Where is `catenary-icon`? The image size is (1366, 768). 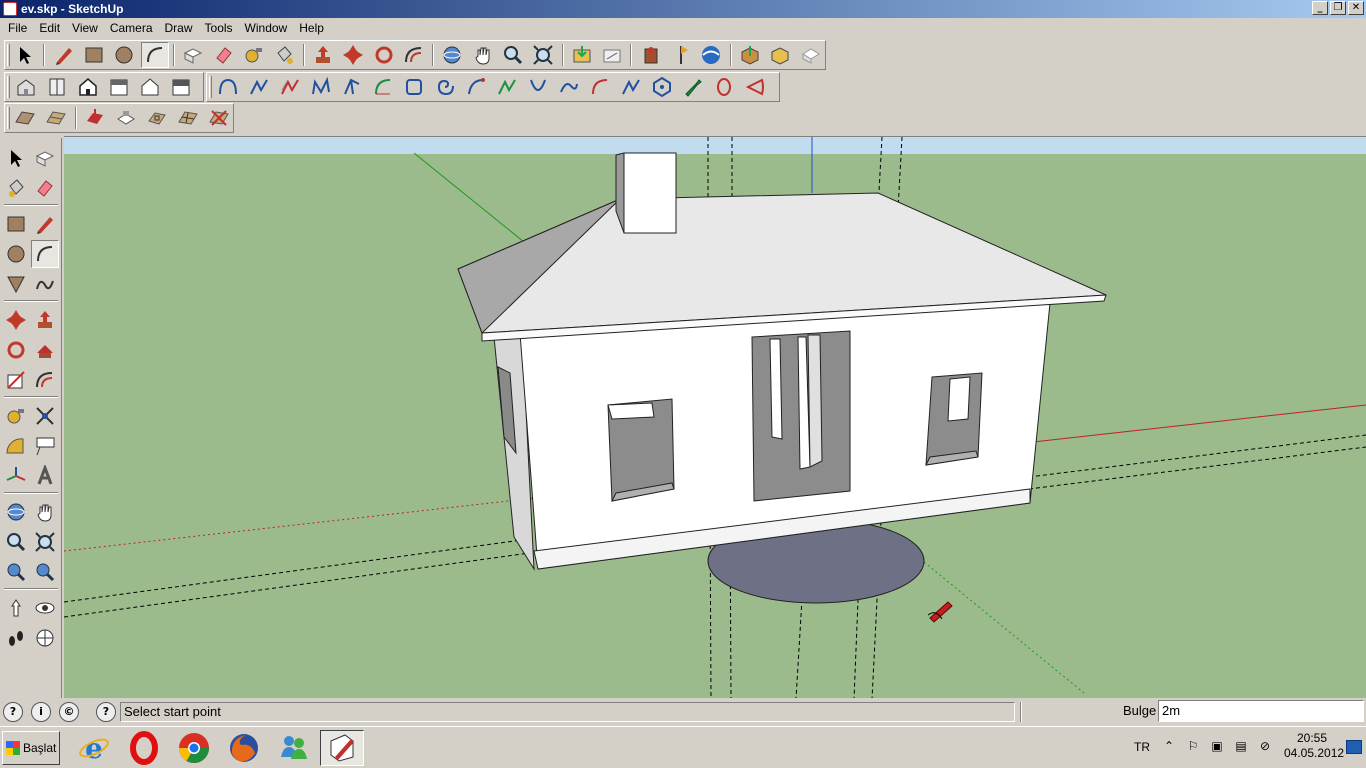 catenary-icon is located at coordinates (537, 87).